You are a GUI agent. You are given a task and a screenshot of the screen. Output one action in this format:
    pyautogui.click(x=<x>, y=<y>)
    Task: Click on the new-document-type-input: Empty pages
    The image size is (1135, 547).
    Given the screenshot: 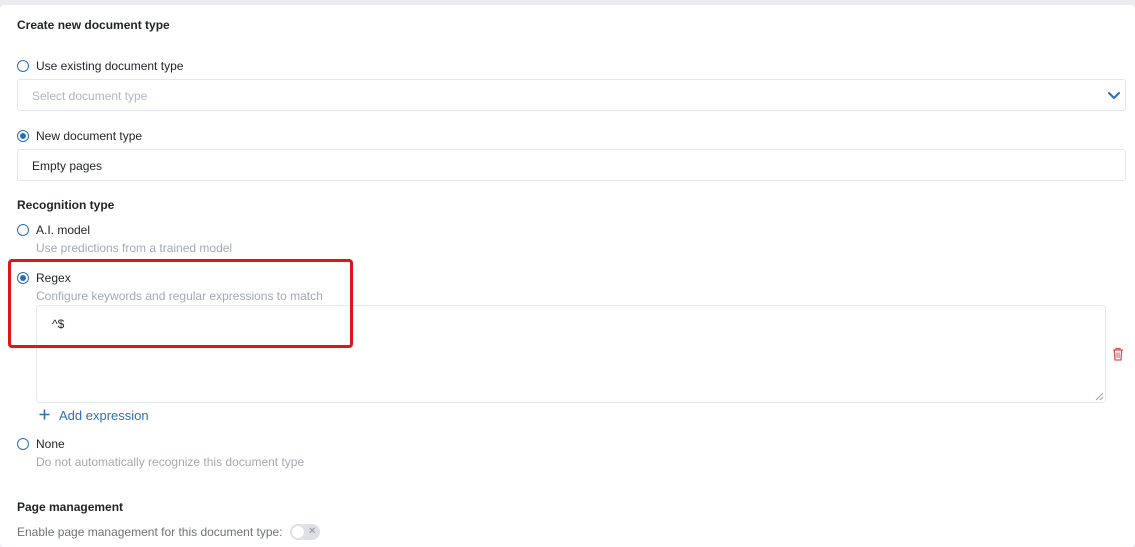 What is the action you would take?
    pyautogui.click(x=571, y=165)
    